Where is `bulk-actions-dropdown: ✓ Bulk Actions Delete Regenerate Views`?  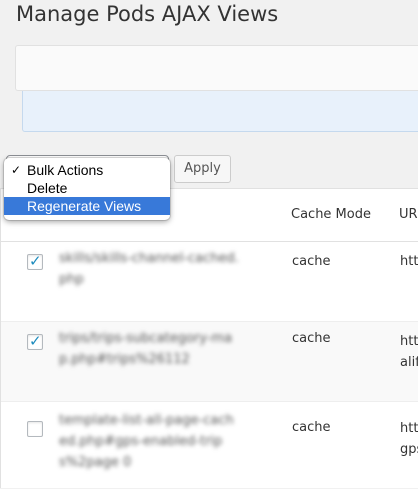 bulk-actions-dropdown: ✓ Bulk Actions Delete Regenerate Views is located at coordinates (87, 189).